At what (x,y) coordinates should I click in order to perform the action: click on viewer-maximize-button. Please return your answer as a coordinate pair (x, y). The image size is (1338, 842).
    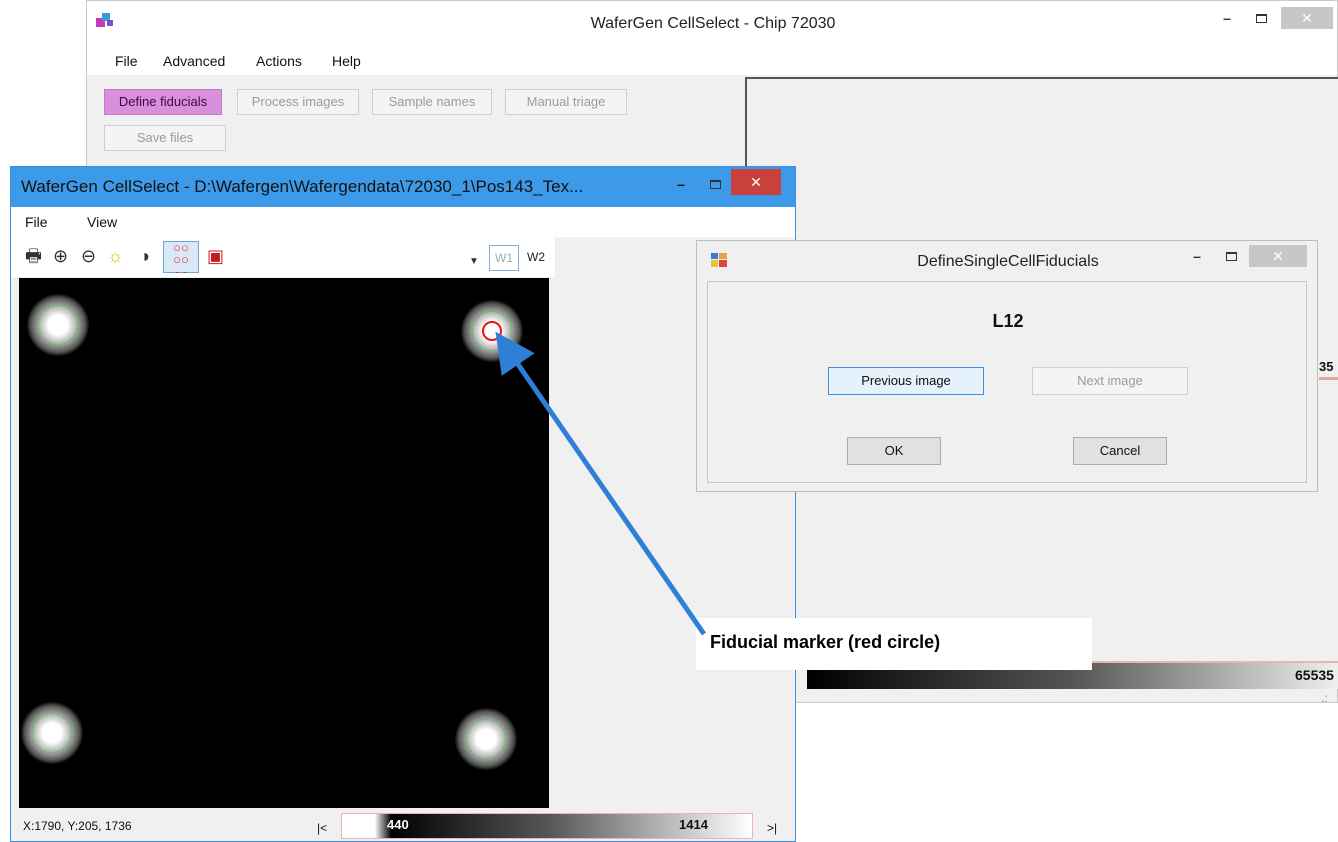
    Looking at the image, I should click on (715, 184).